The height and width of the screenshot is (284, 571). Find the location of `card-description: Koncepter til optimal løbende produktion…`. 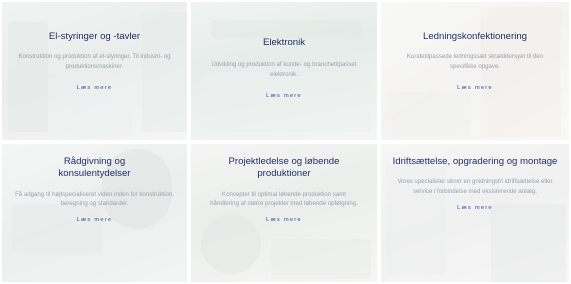

card-description: Koncepter til optimal løbende produktion… is located at coordinates (284, 198).